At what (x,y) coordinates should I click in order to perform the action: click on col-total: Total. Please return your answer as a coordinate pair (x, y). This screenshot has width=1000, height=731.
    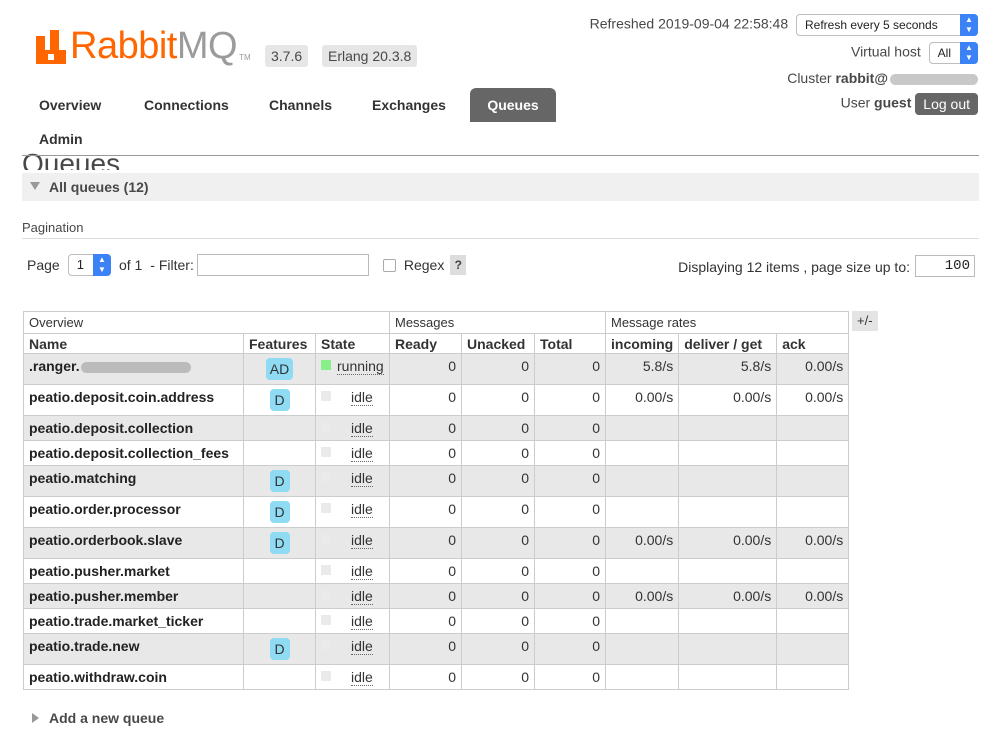
    Looking at the image, I should click on (570, 343).